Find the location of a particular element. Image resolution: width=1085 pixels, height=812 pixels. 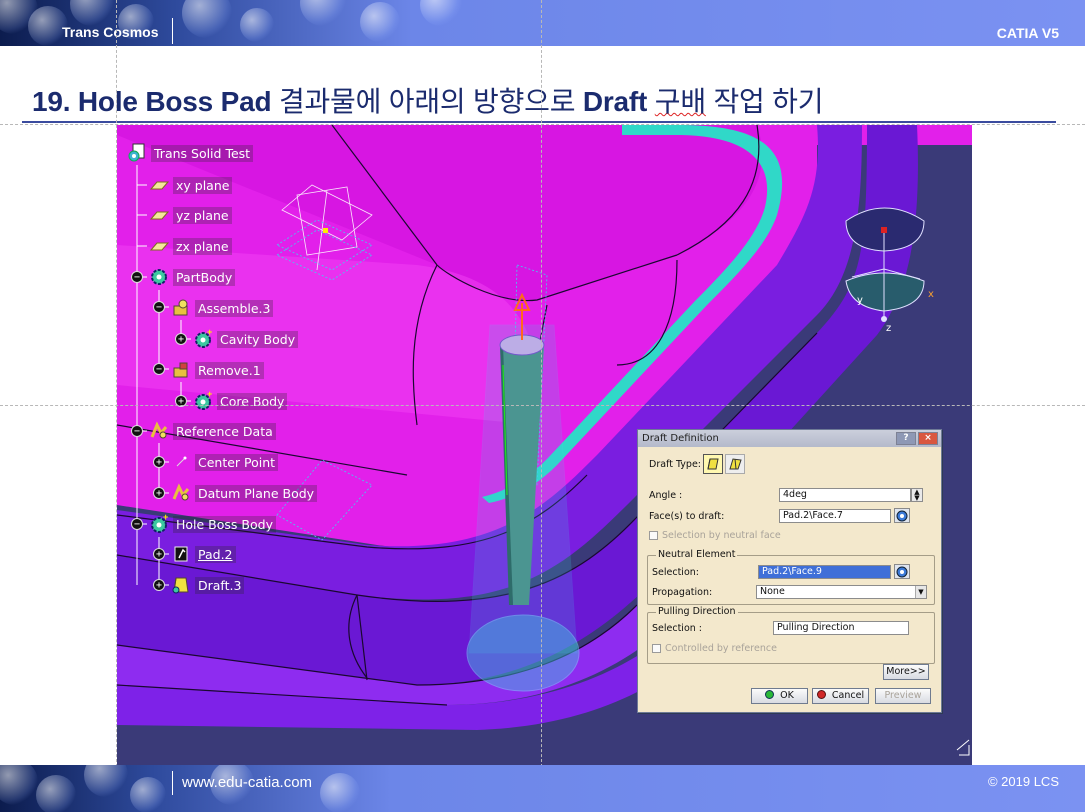

header-company-label: Trans Cosmos is located at coordinates (110, 32).